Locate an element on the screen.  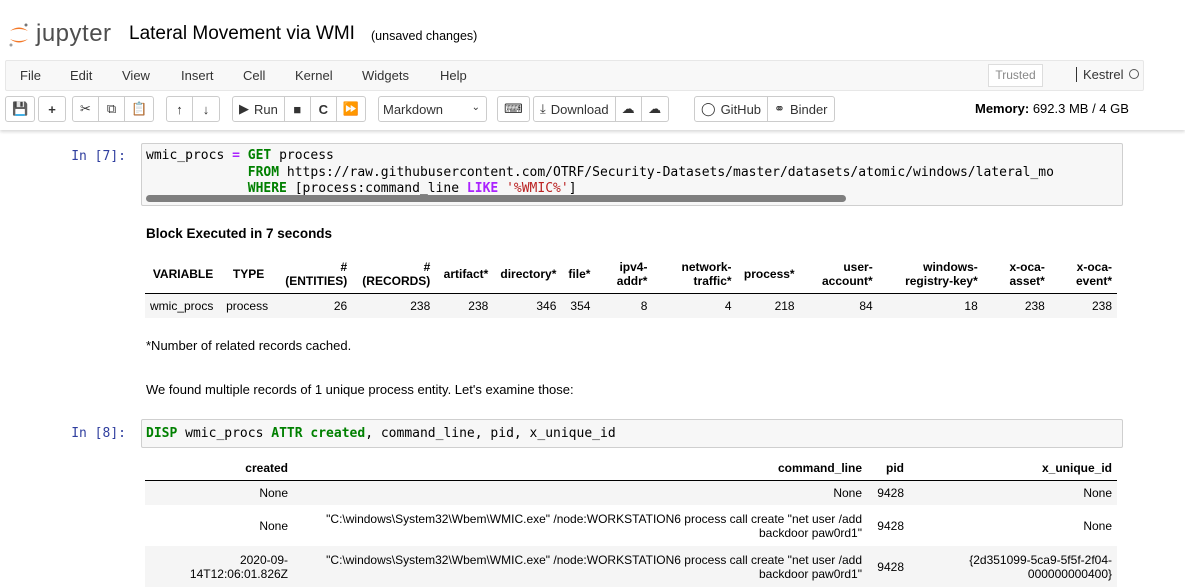
table-cell: 8 is located at coordinates (624, 305).